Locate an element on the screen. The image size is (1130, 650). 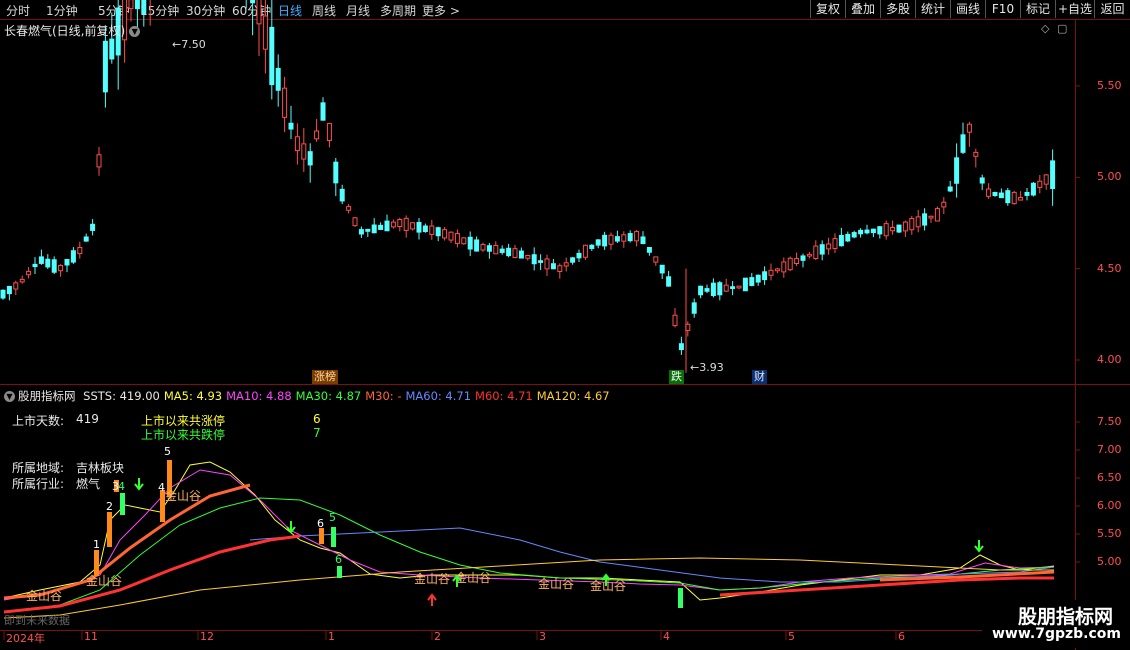
time-tick-label: 1 is located at coordinates (331, 636).